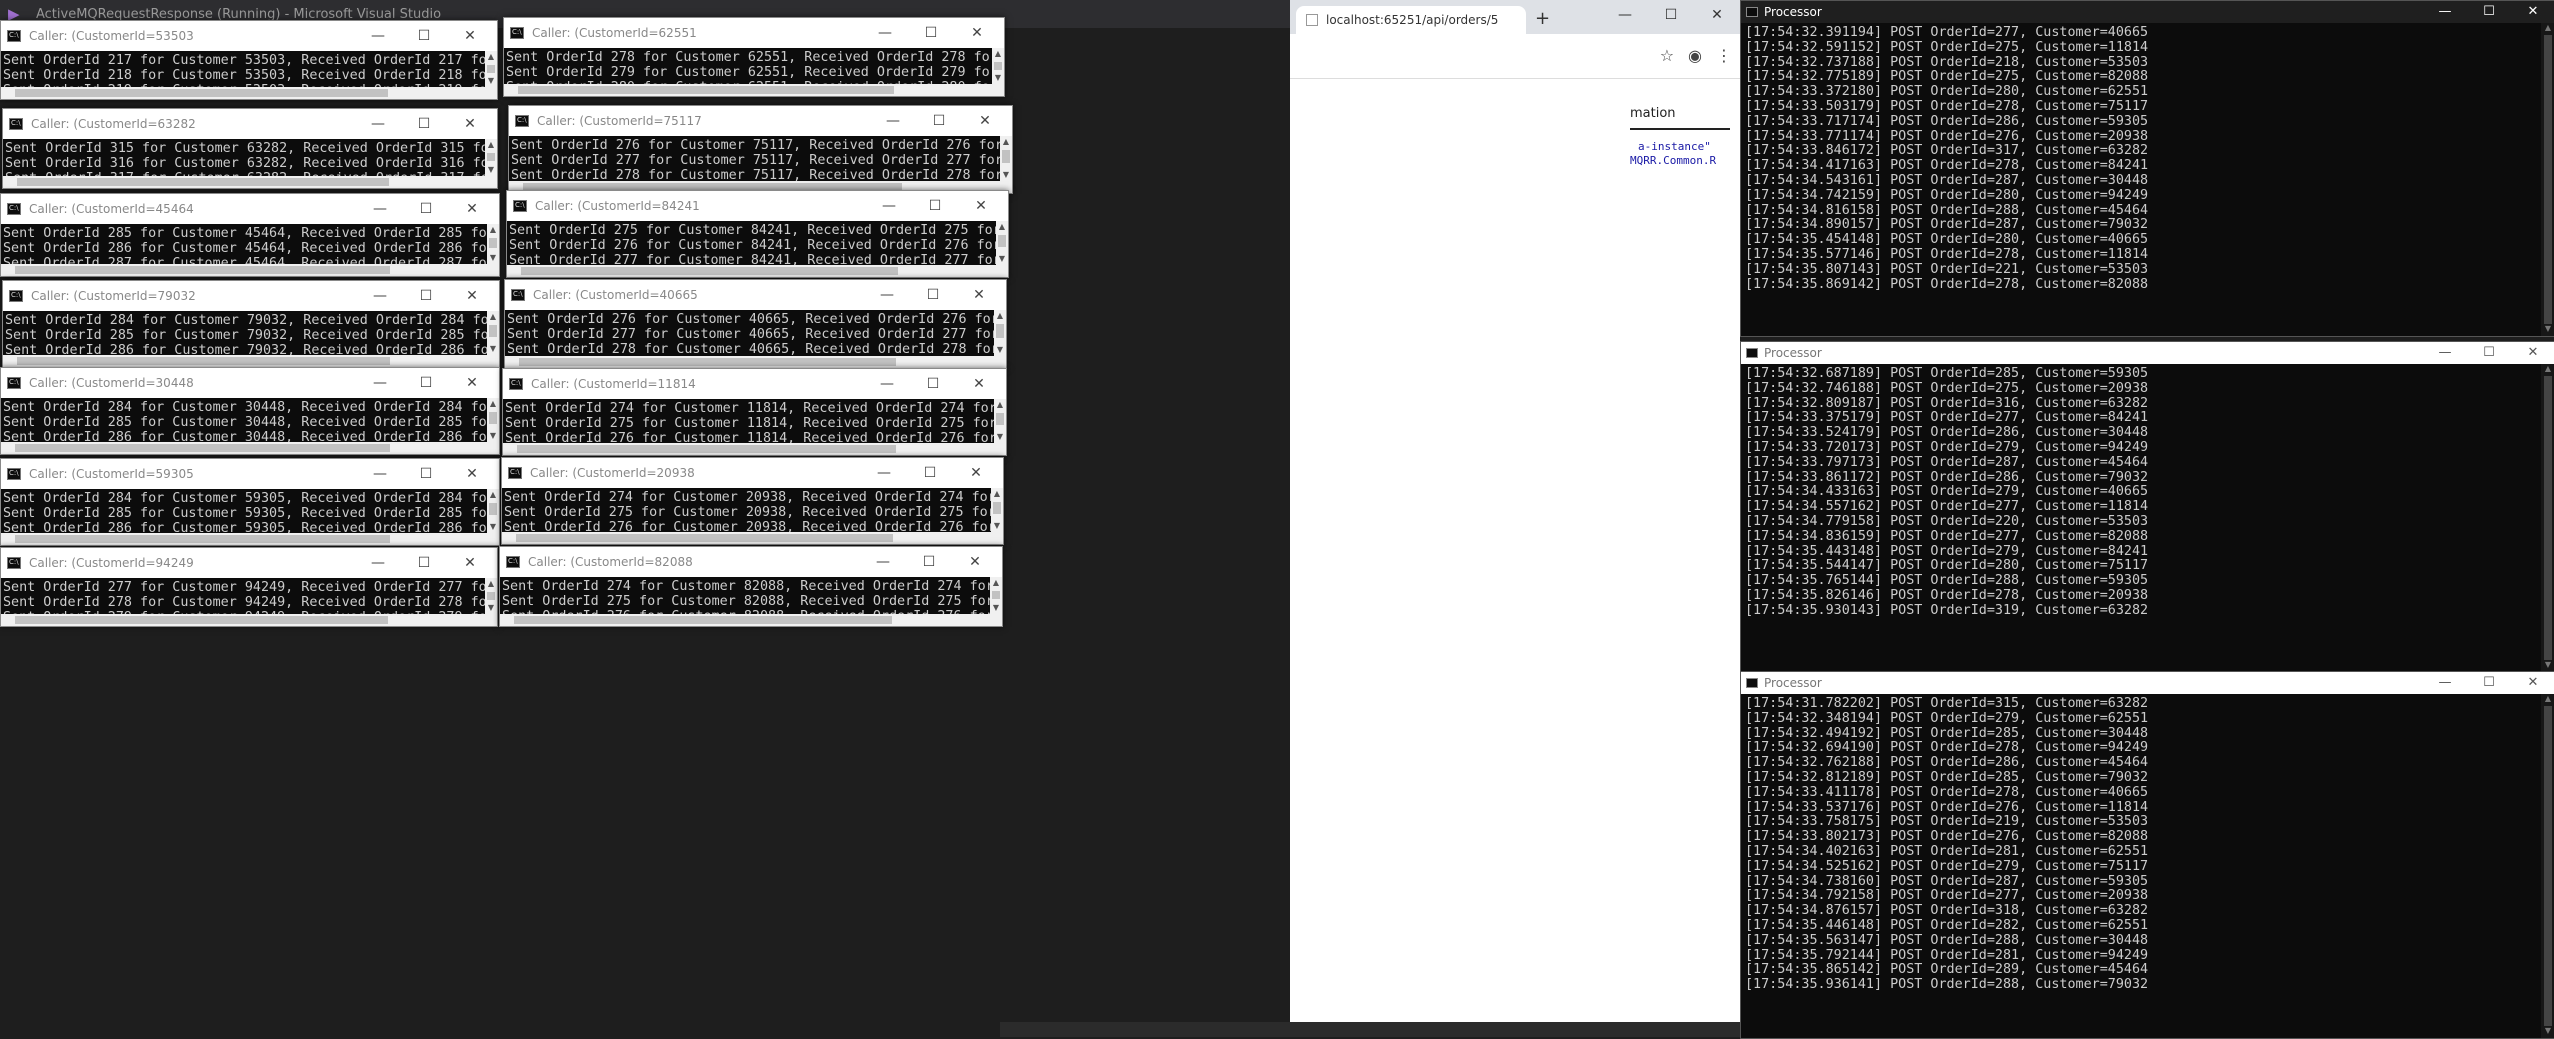  I want to click on console-titlebar: C:\ Caller: (CustomerId=84241 — ☐ ✕, so click(757, 206).